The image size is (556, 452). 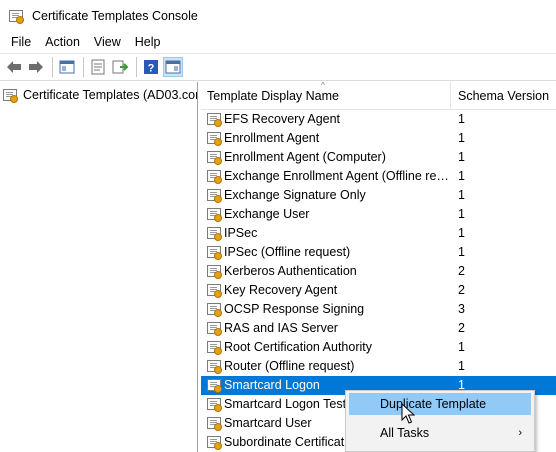 I want to click on table-row: Key Recovery Agent 2, so click(x=378, y=290).